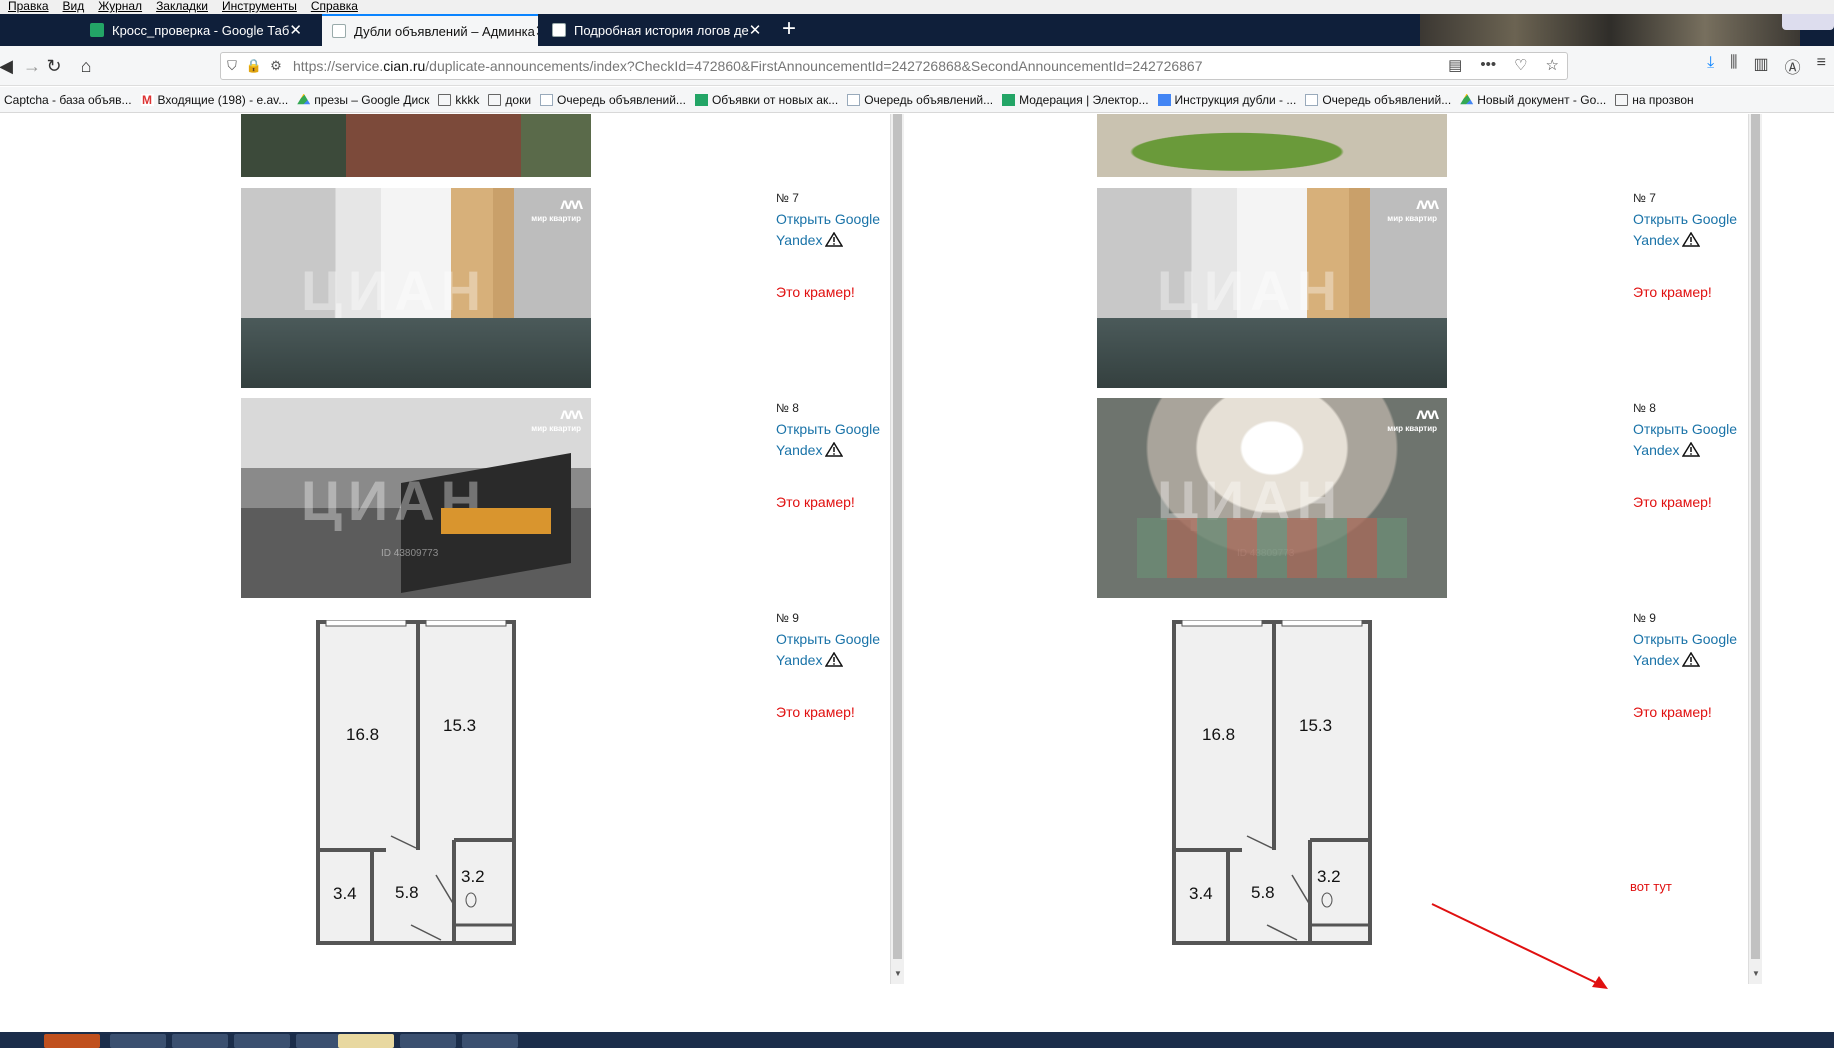 Image resolution: width=1834 pixels, height=1048 pixels. I want to click on library-icon: ⫼, so click(1733, 66).